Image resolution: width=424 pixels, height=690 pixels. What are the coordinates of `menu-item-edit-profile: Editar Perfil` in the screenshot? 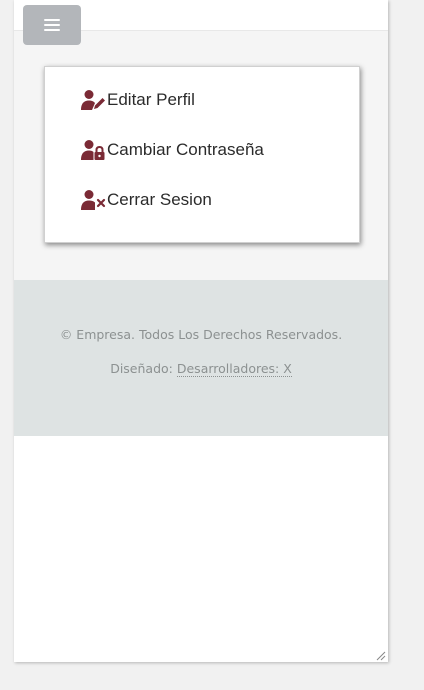 It's located at (138, 100).